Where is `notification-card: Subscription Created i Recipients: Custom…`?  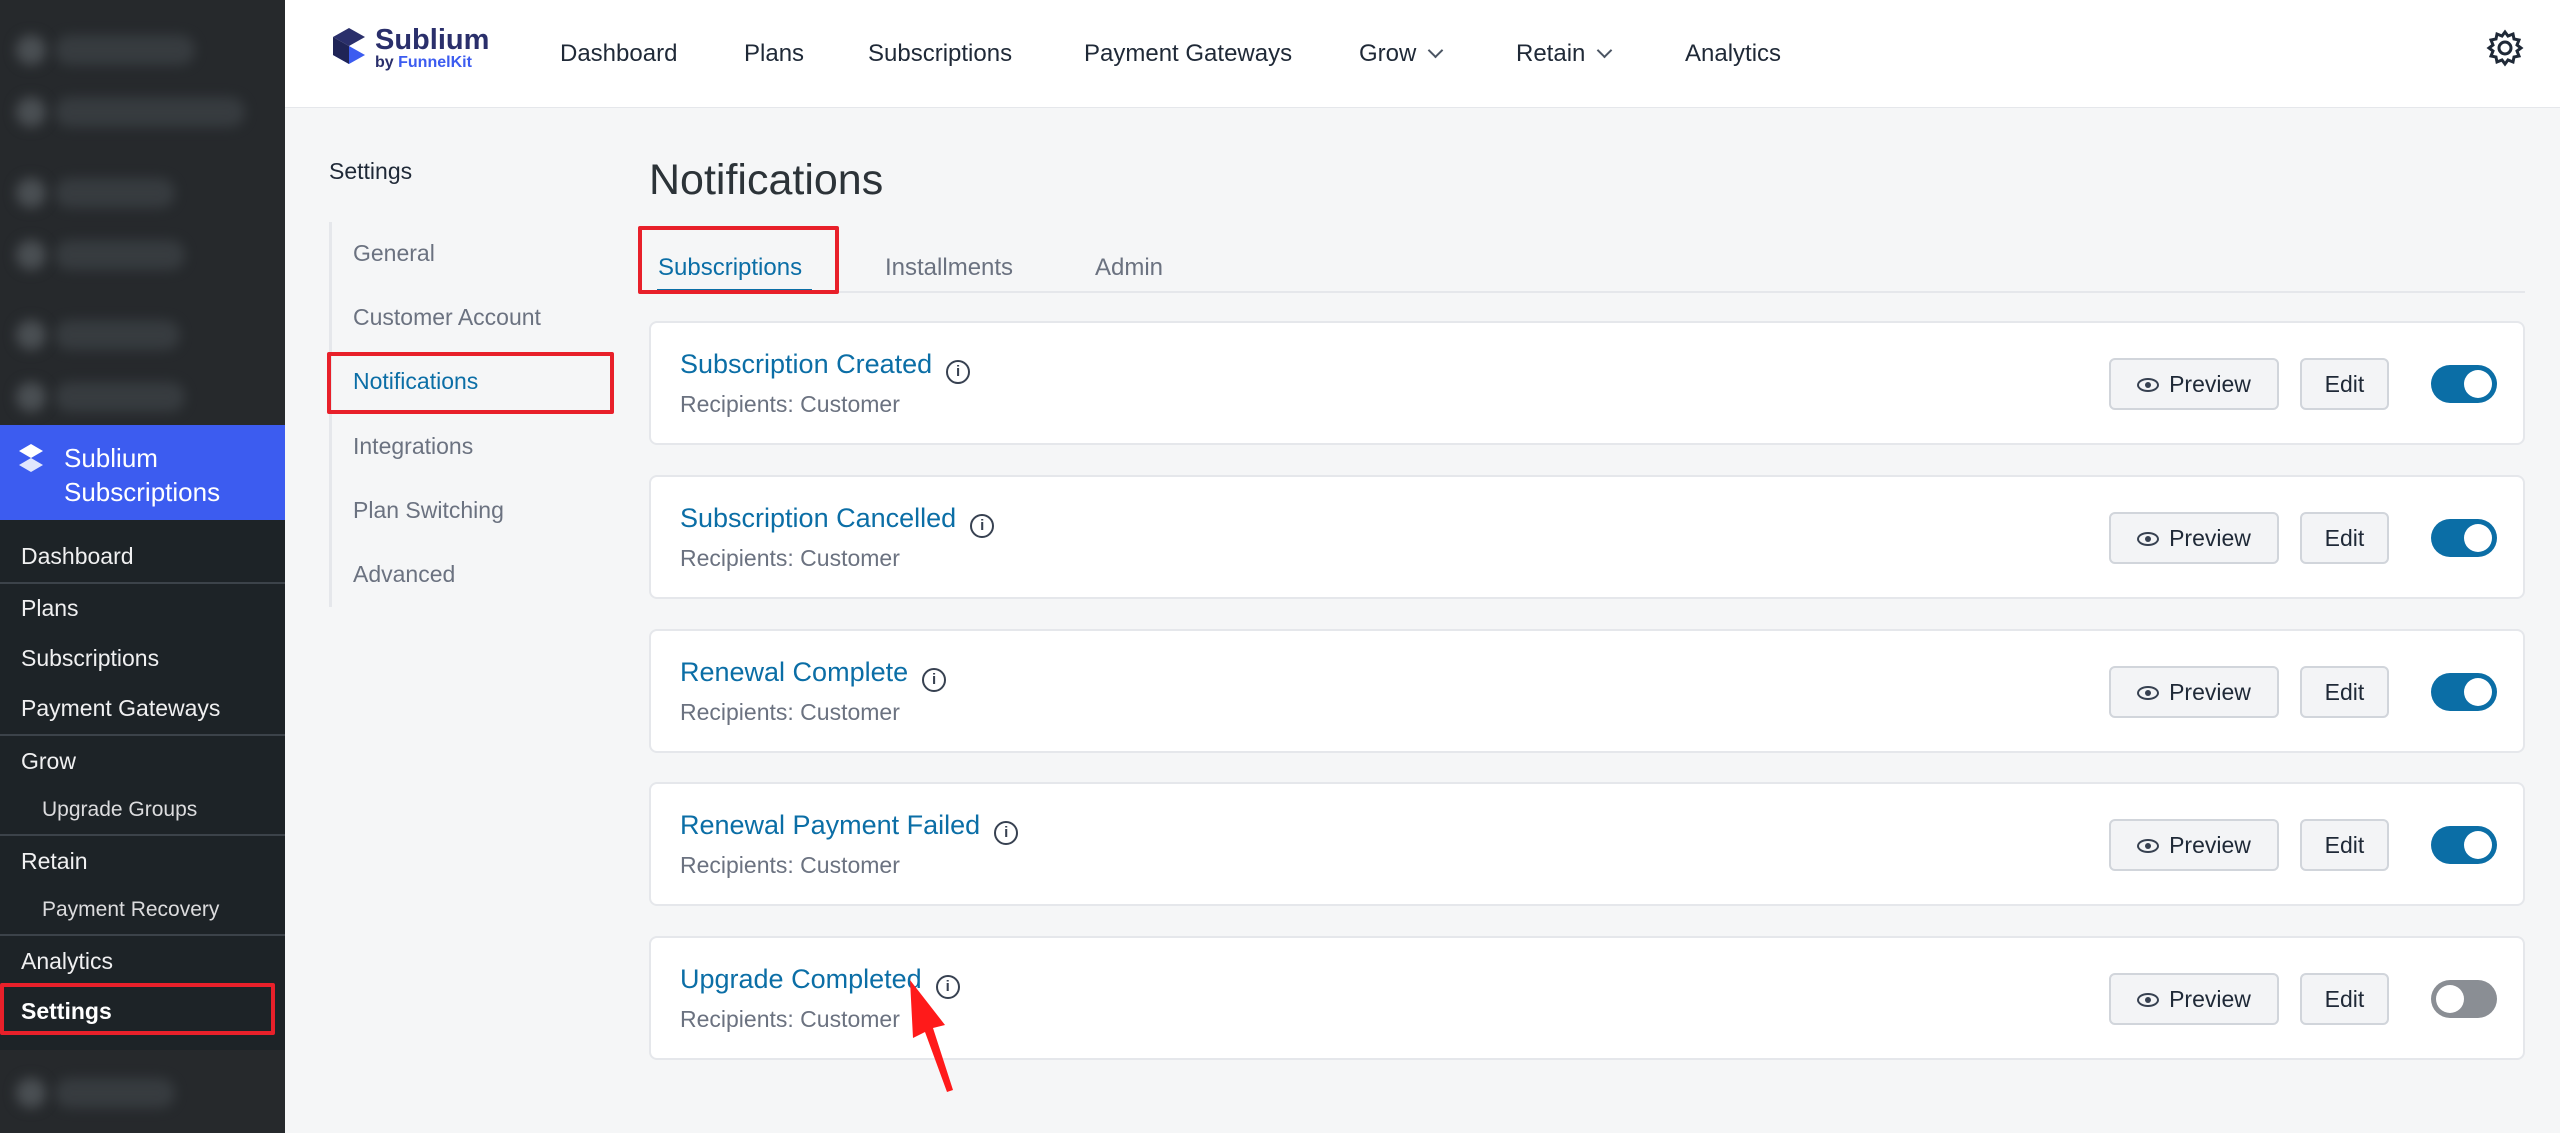 notification-card: Subscription Created i Recipients: Custom… is located at coordinates (1587, 383).